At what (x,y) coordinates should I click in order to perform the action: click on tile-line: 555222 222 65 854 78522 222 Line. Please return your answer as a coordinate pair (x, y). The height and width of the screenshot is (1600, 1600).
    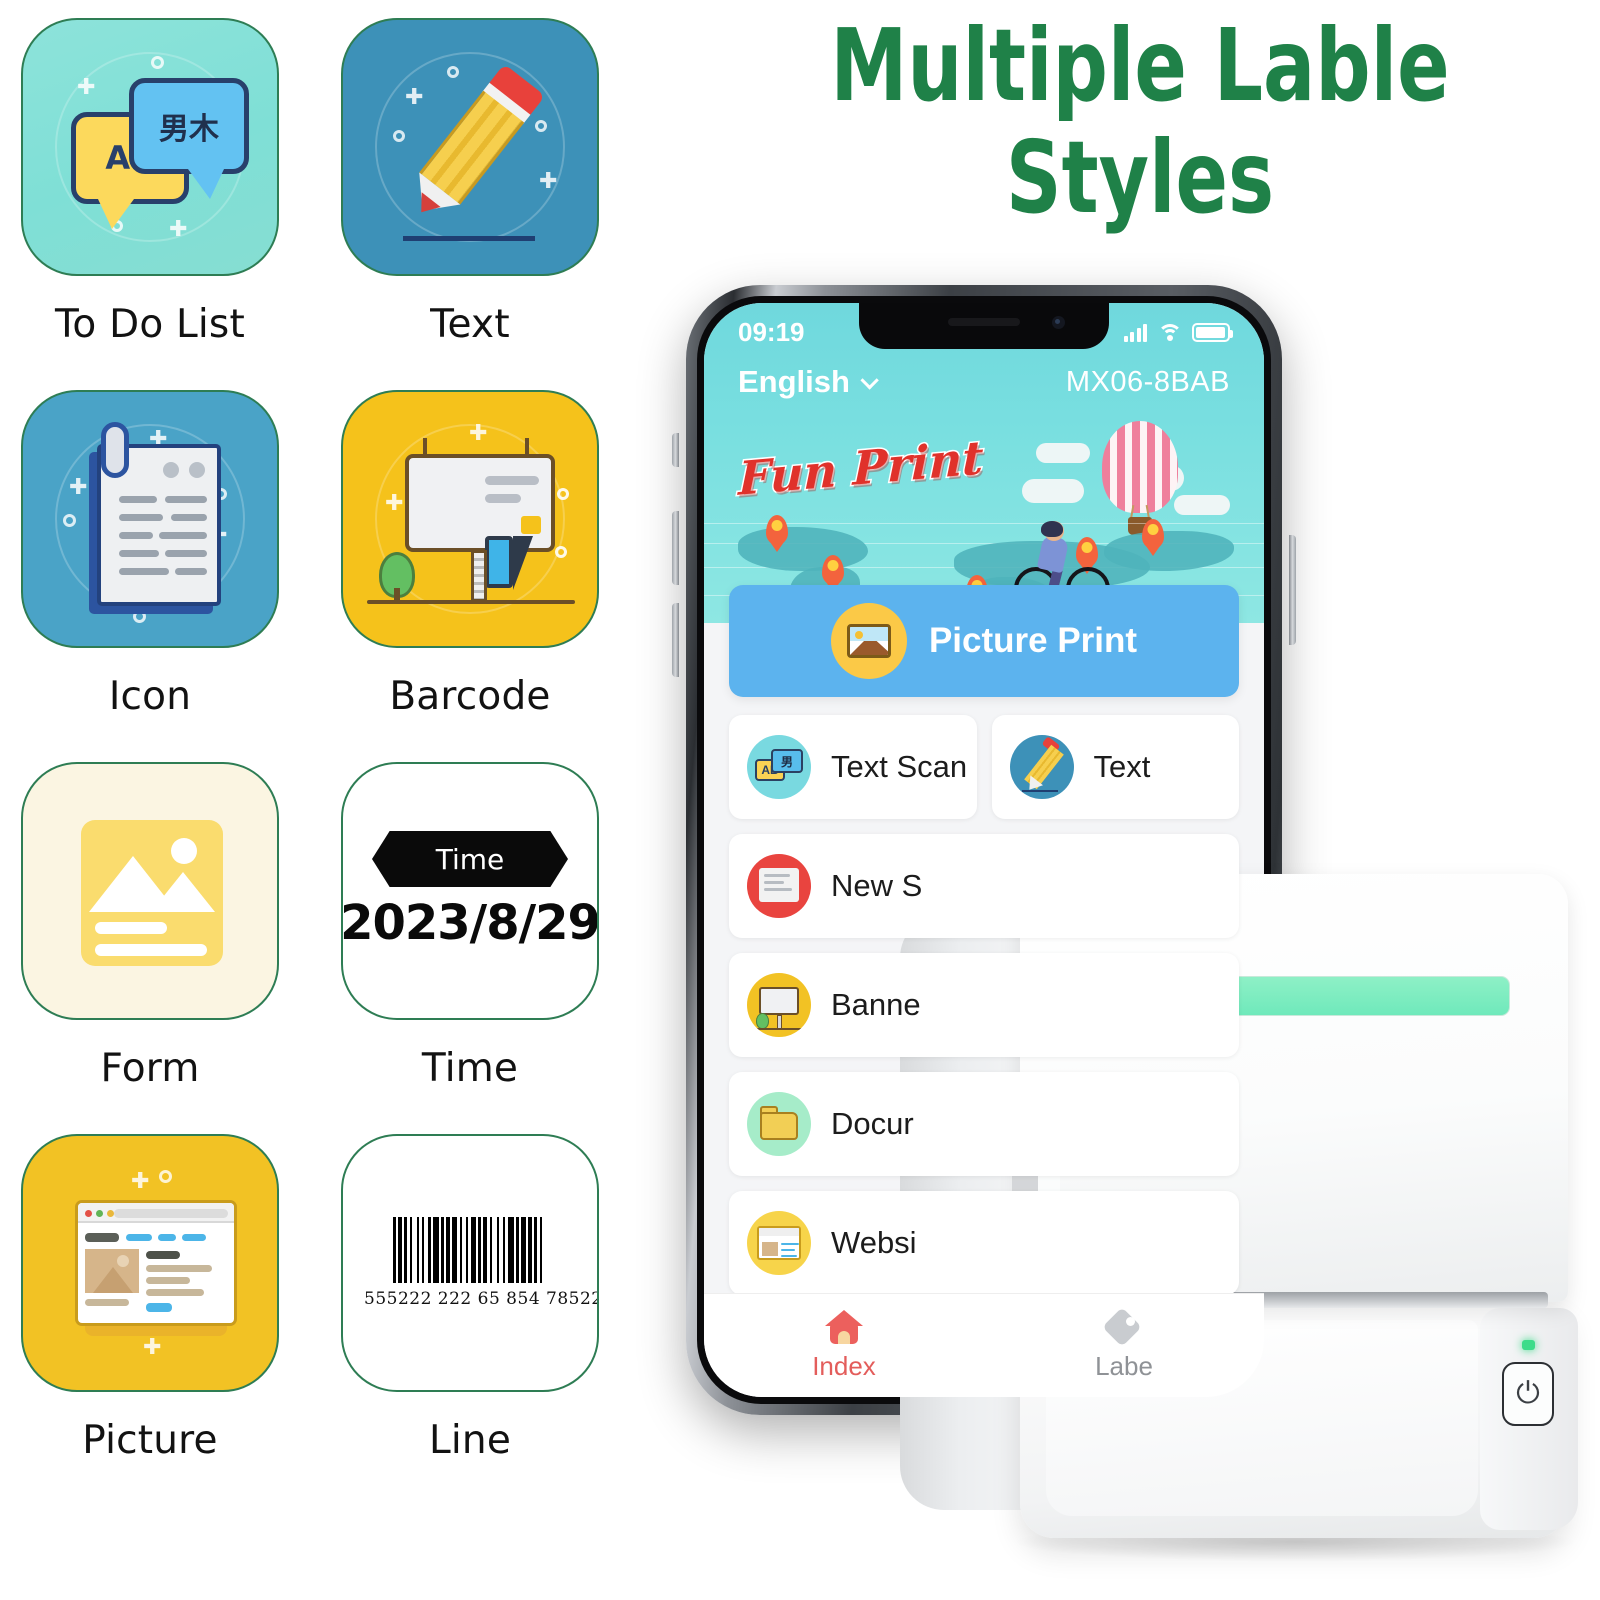
    Looking at the image, I should click on (470, 1320).